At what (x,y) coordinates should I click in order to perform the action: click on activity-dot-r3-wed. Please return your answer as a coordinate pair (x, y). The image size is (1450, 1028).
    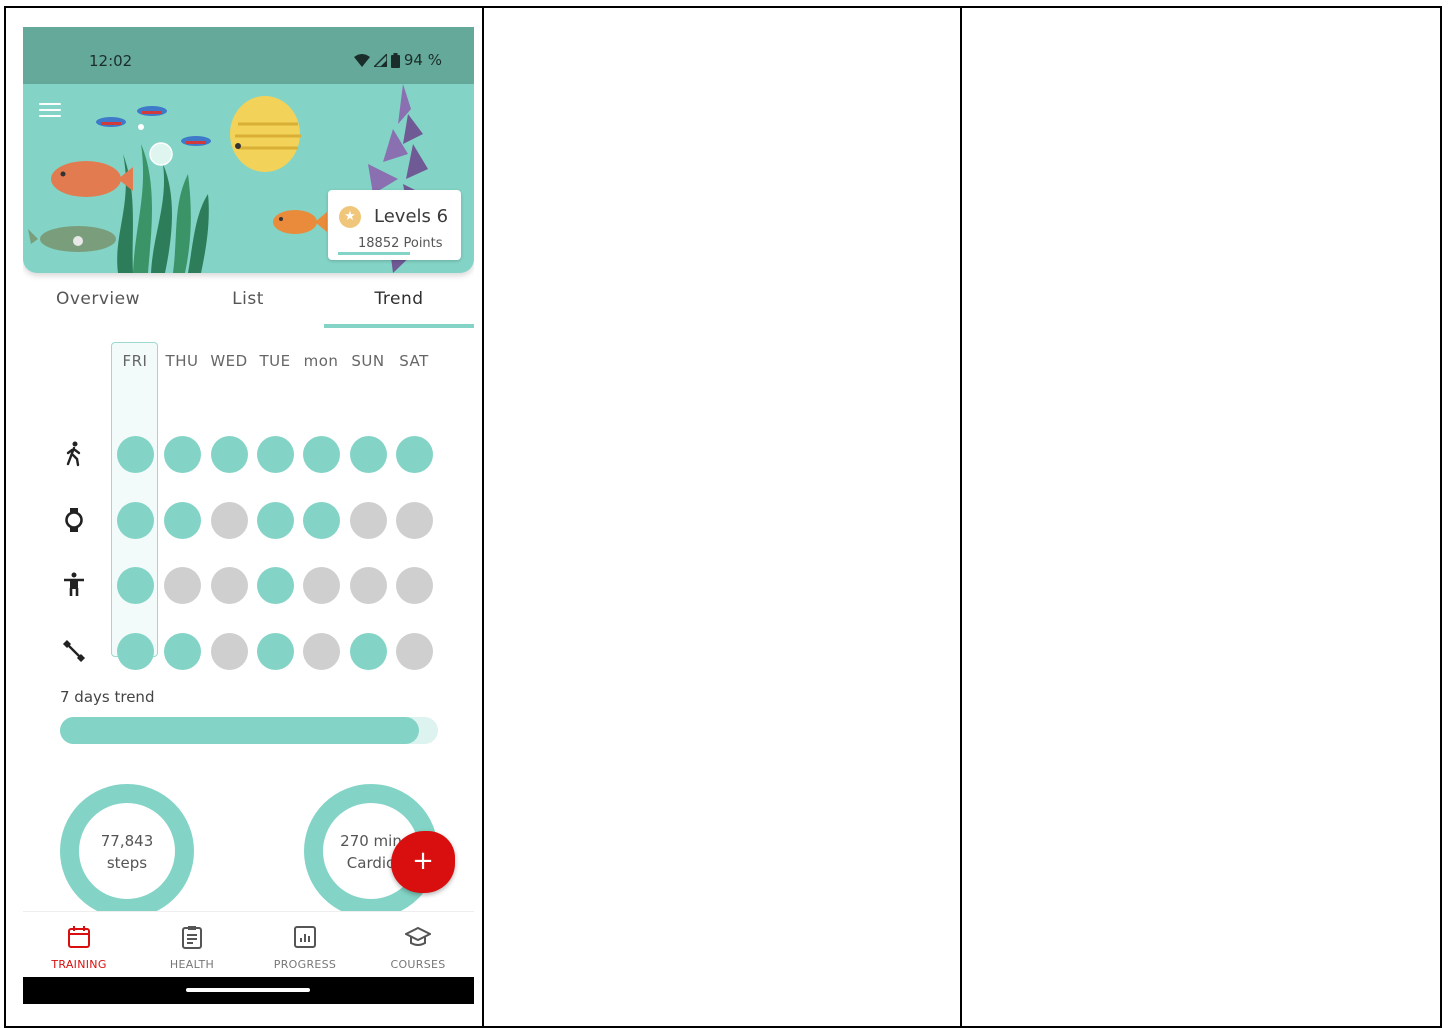
    Looking at the image, I should click on (229, 651).